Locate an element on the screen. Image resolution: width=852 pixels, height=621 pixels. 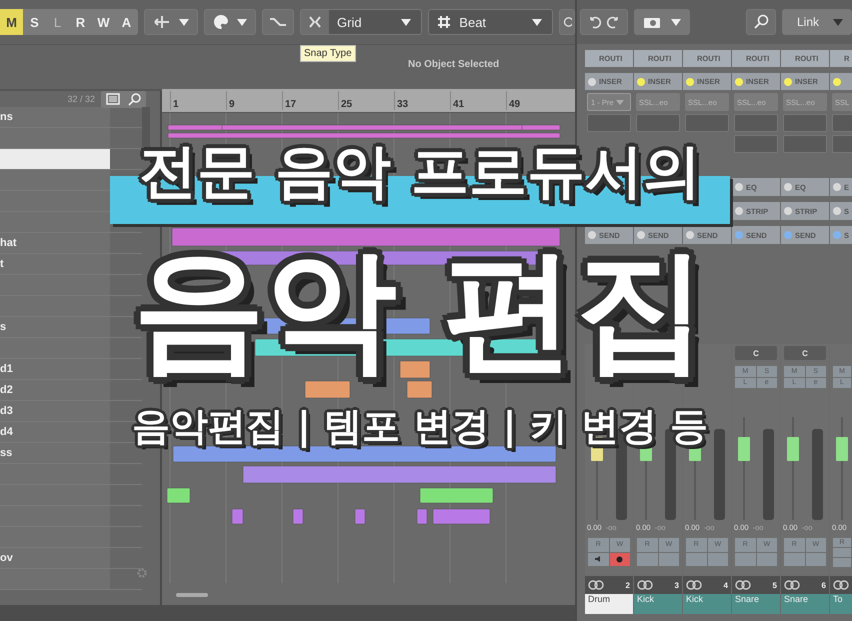
quantize-button is located at coordinates (567, 22).